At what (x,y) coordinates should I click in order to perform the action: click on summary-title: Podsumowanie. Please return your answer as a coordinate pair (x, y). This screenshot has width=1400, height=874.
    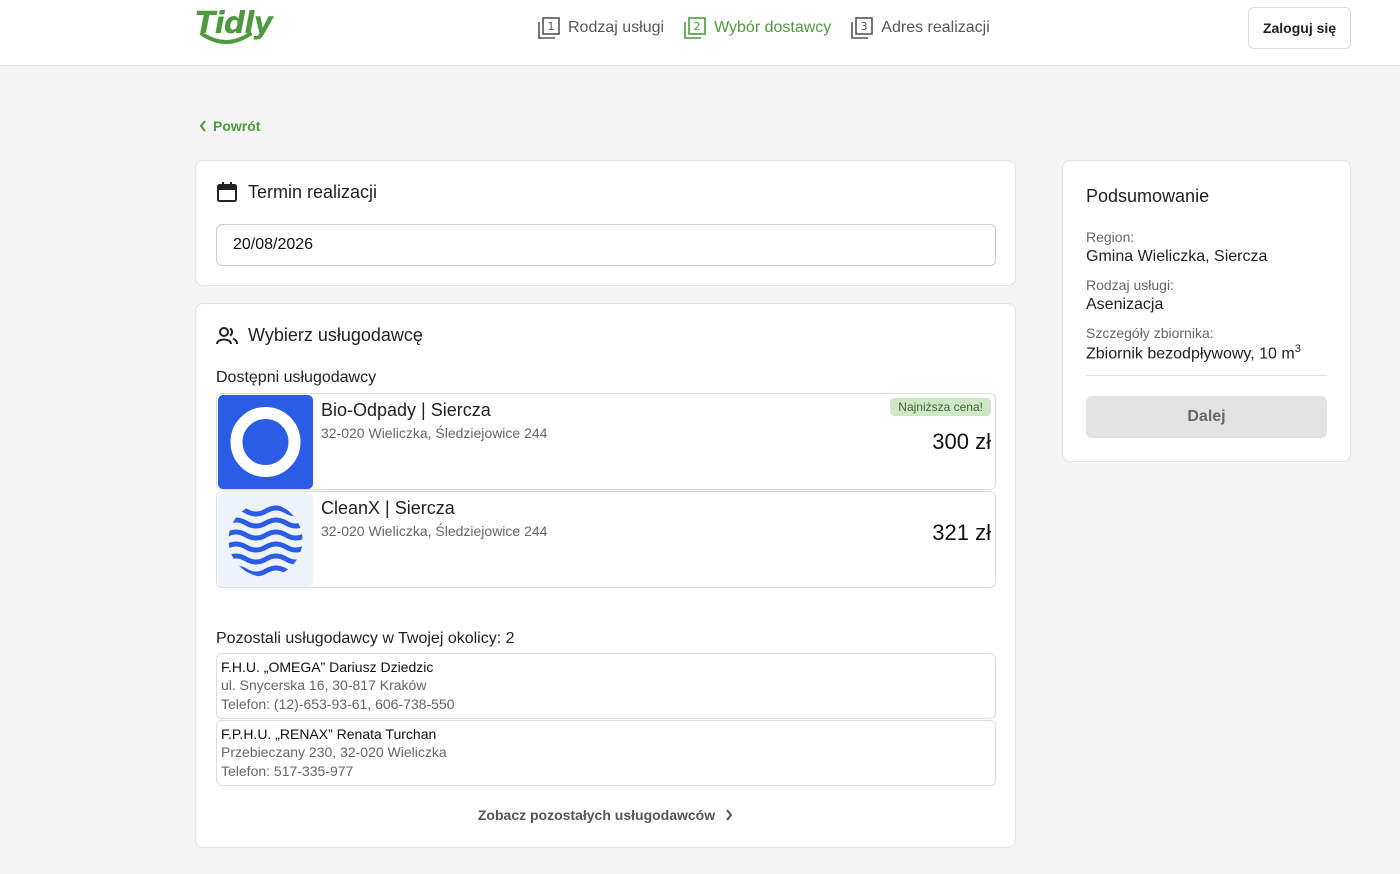
    Looking at the image, I should click on (1148, 196).